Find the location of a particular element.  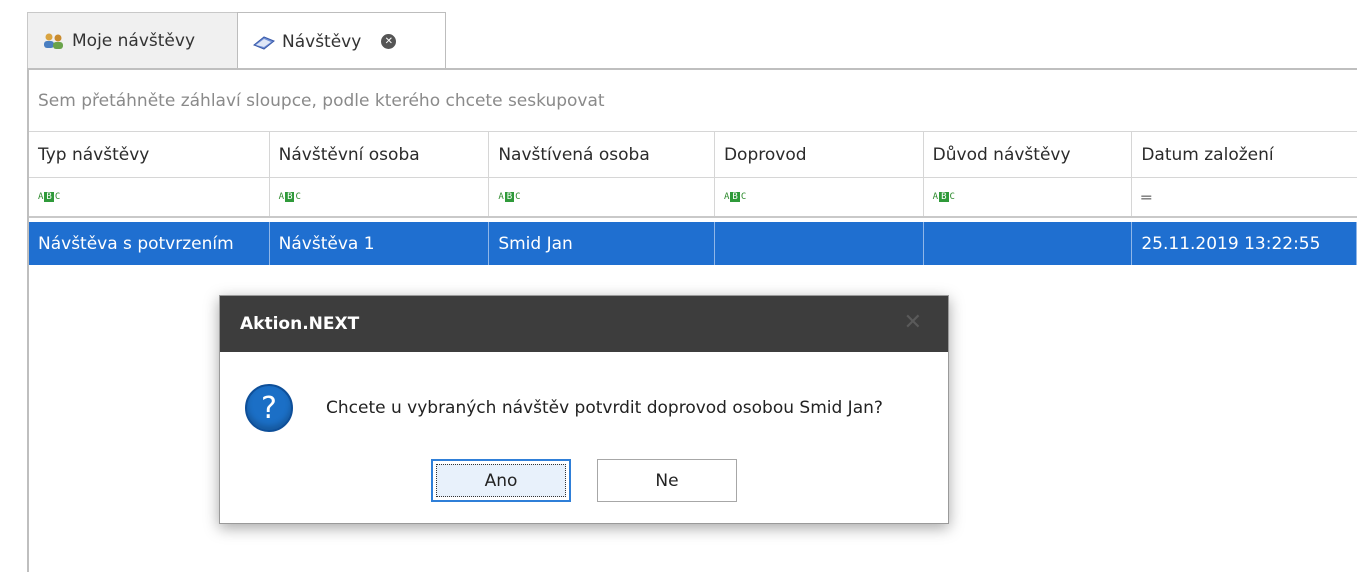

table-cell: Návštěva 1 is located at coordinates (380, 243).